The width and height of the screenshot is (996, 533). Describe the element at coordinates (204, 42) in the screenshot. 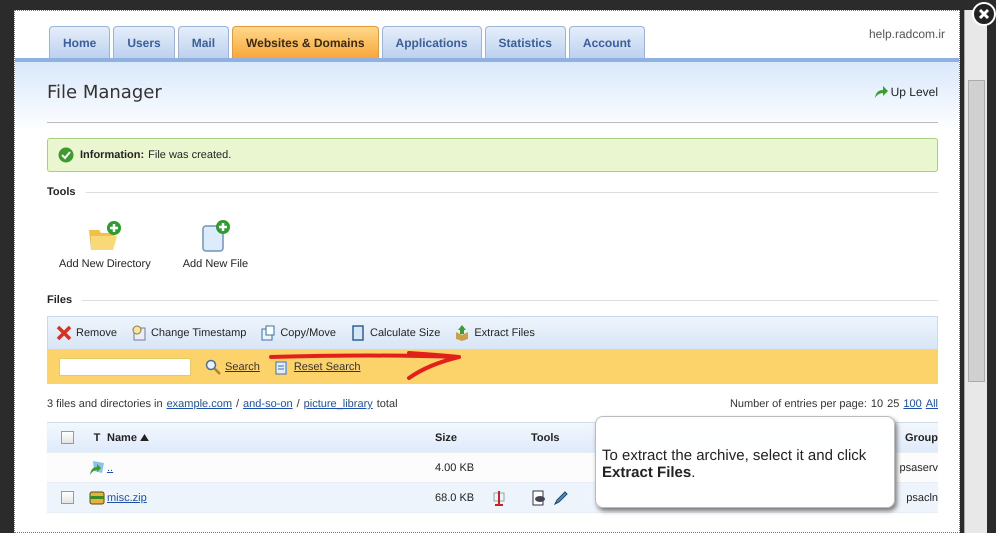

I see `nav-tab: Mail` at that location.